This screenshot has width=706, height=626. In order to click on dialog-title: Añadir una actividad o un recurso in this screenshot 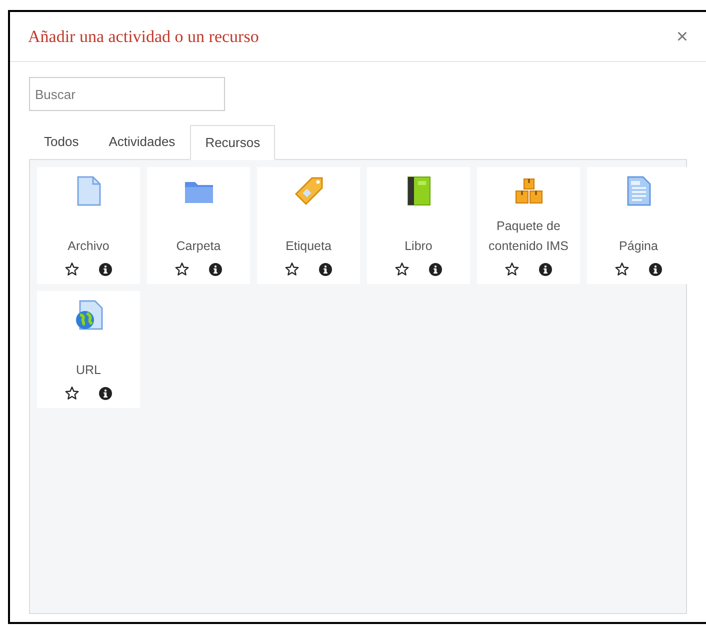, I will do `click(143, 37)`.